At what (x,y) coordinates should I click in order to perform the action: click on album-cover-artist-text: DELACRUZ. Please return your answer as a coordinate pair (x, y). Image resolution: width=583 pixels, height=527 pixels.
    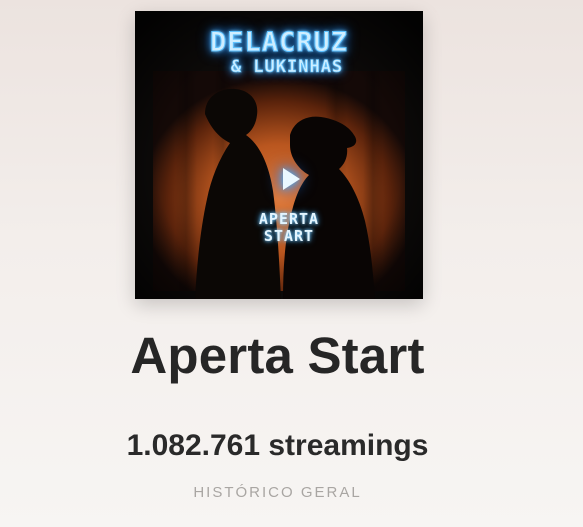
    Looking at the image, I should click on (279, 43).